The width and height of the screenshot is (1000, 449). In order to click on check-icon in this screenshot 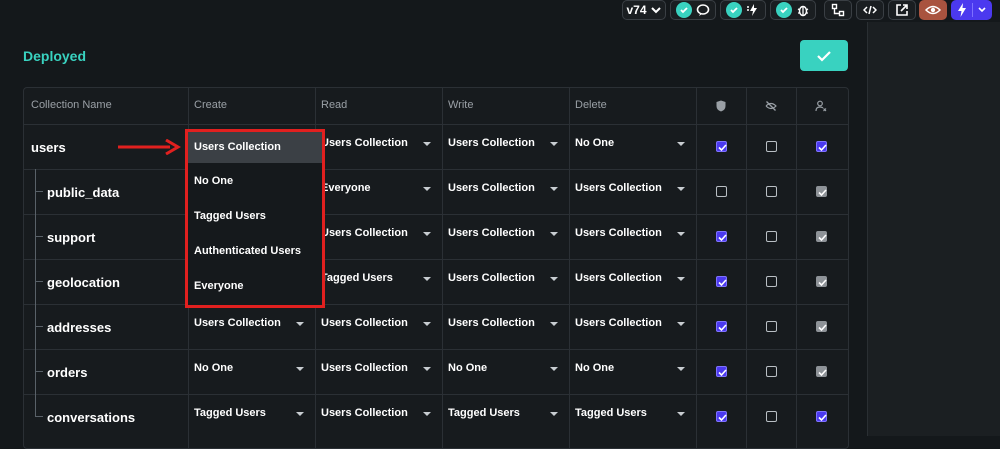, I will do `click(824, 56)`.